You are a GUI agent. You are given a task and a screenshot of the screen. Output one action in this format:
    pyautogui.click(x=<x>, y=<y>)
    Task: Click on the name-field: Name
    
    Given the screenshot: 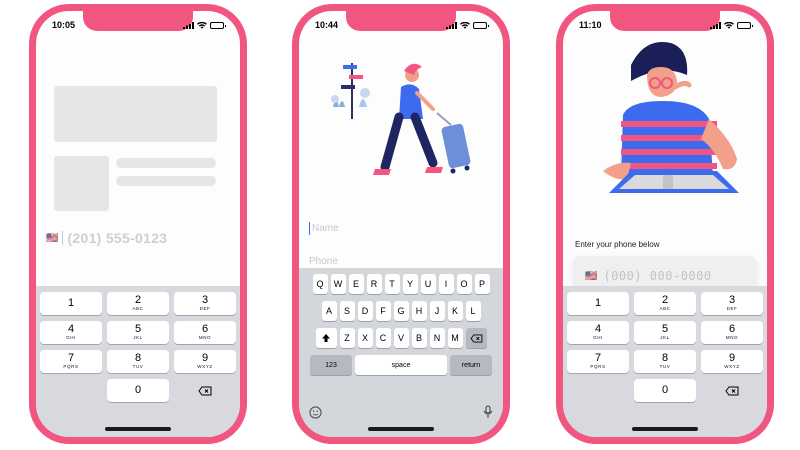 What is the action you would take?
    pyautogui.click(x=401, y=228)
    